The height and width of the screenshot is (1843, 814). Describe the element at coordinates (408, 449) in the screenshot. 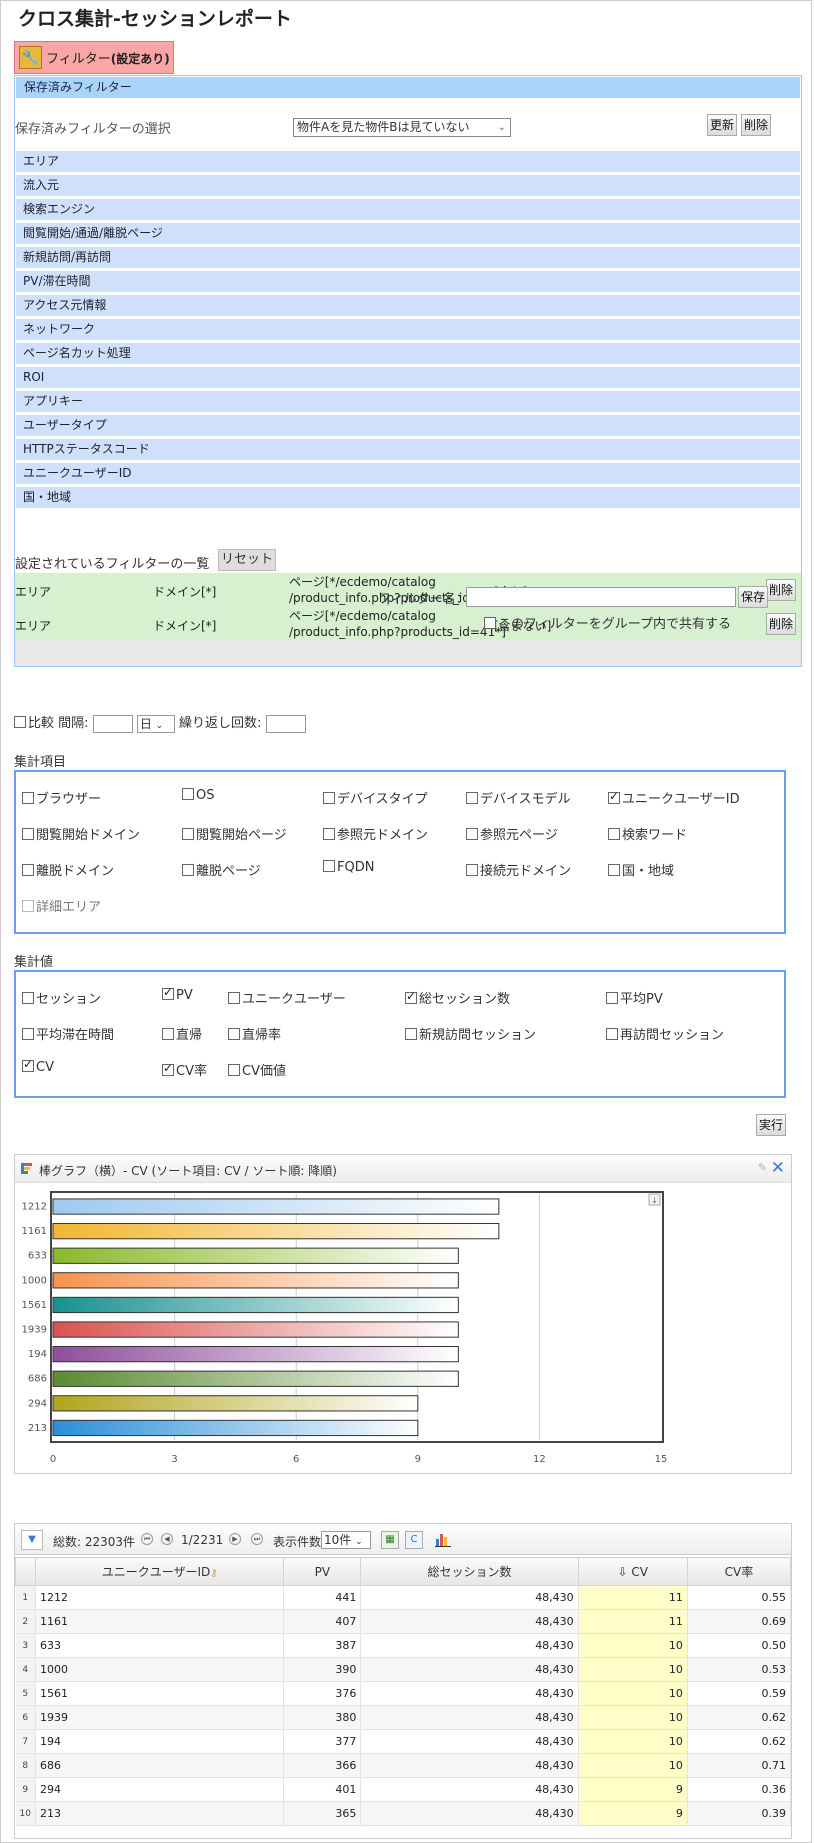

I see `filter-category-item: HTTPステータスコード` at that location.